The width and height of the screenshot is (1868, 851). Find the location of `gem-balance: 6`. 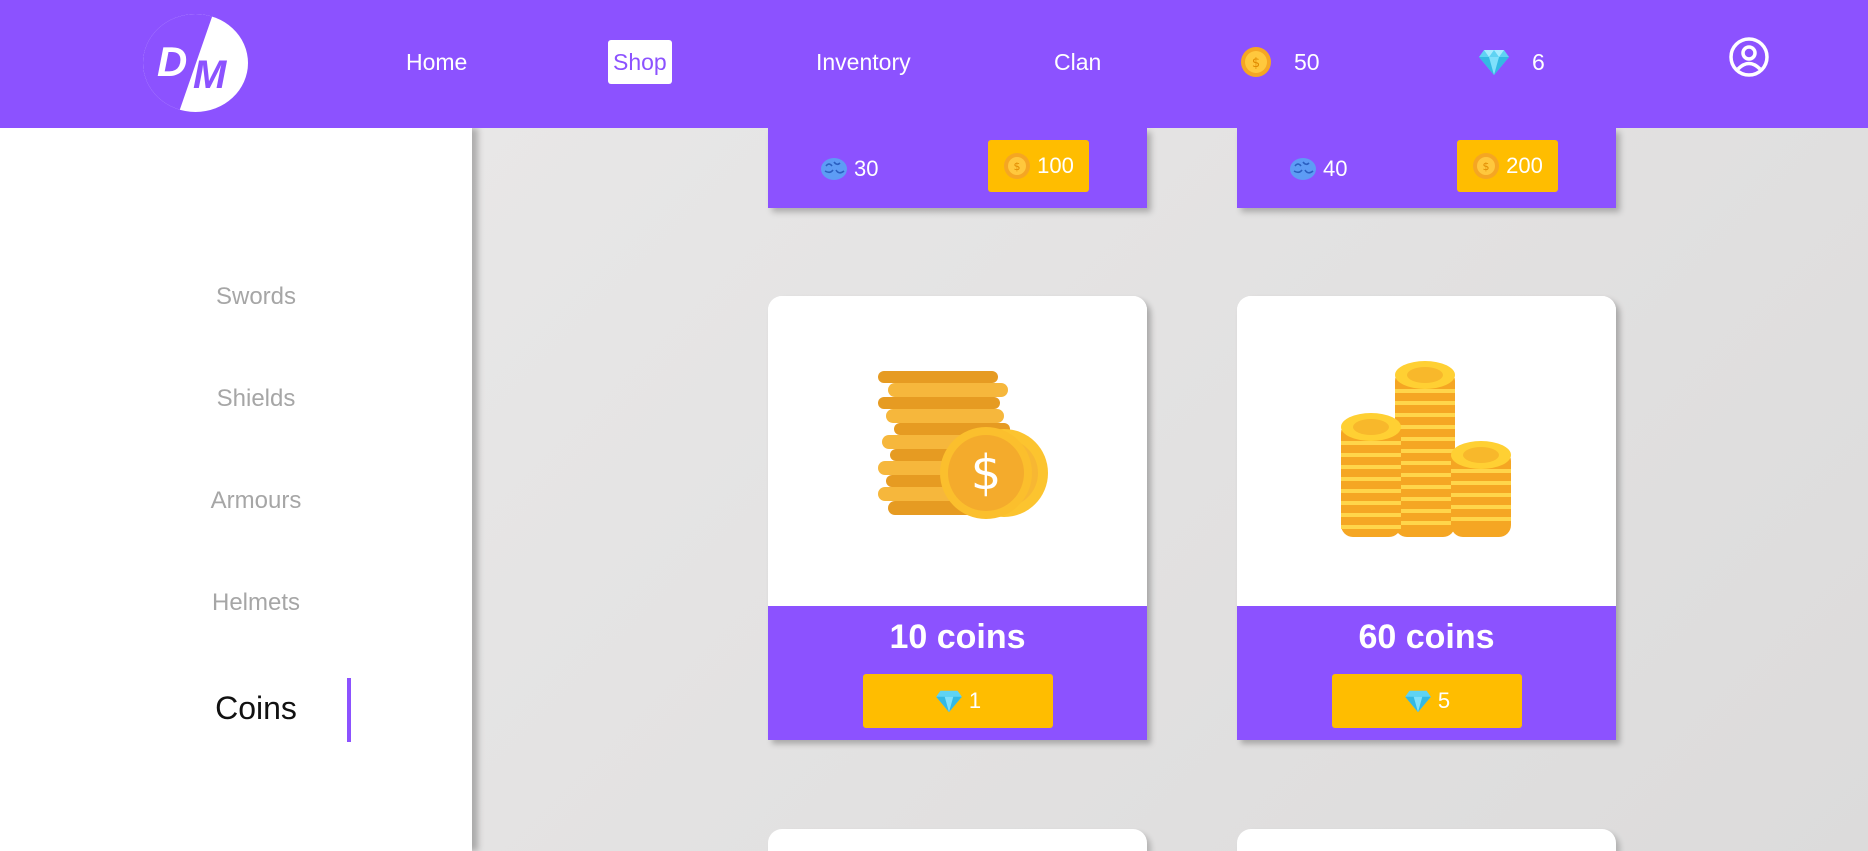

gem-balance: 6 is located at coordinates (1511, 62).